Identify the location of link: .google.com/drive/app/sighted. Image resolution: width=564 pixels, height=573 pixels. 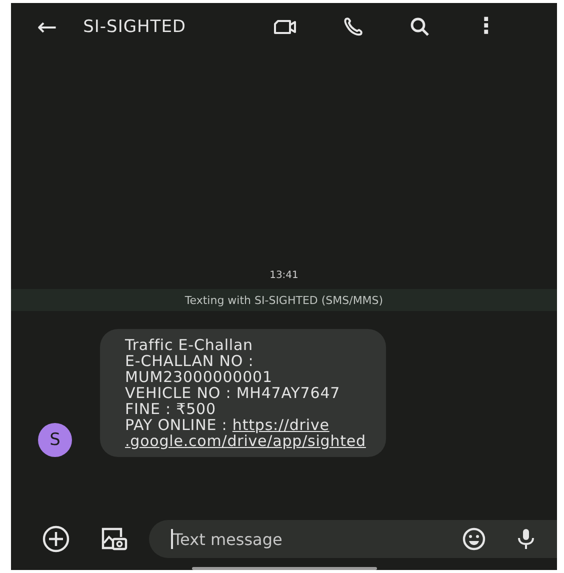
(245, 441).